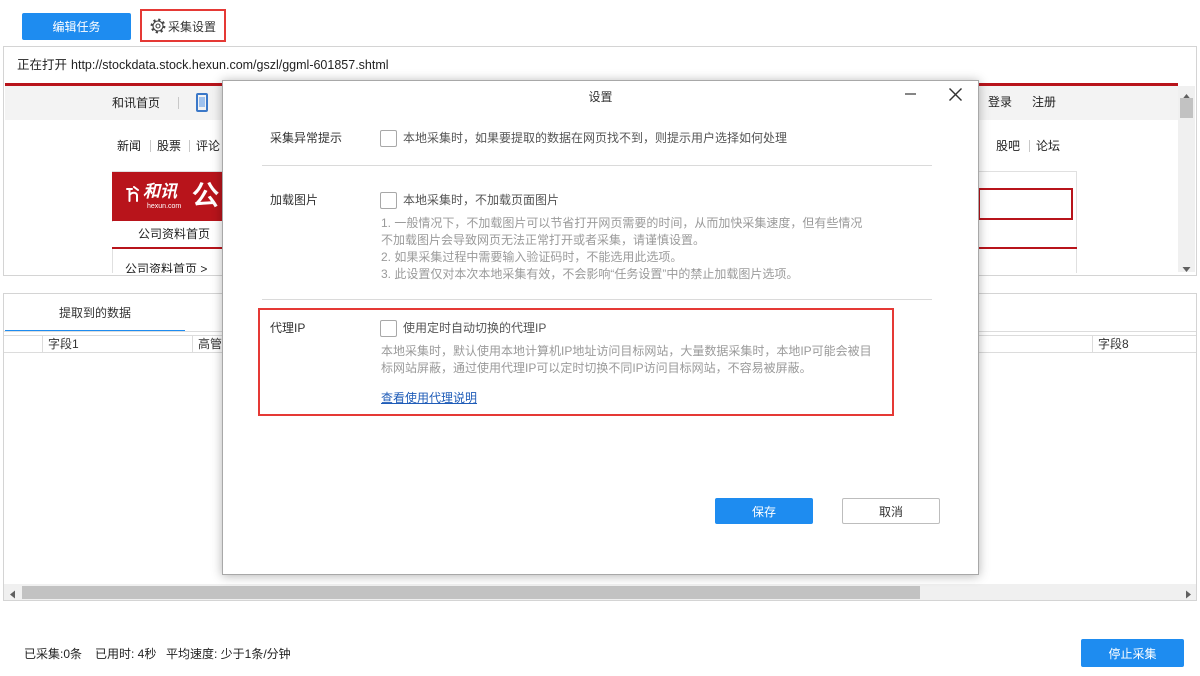 This screenshot has width=1200, height=676. Describe the element at coordinates (600, 23) in the screenshot. I see `toolbar: 编辑任务 采集设置` at that location.